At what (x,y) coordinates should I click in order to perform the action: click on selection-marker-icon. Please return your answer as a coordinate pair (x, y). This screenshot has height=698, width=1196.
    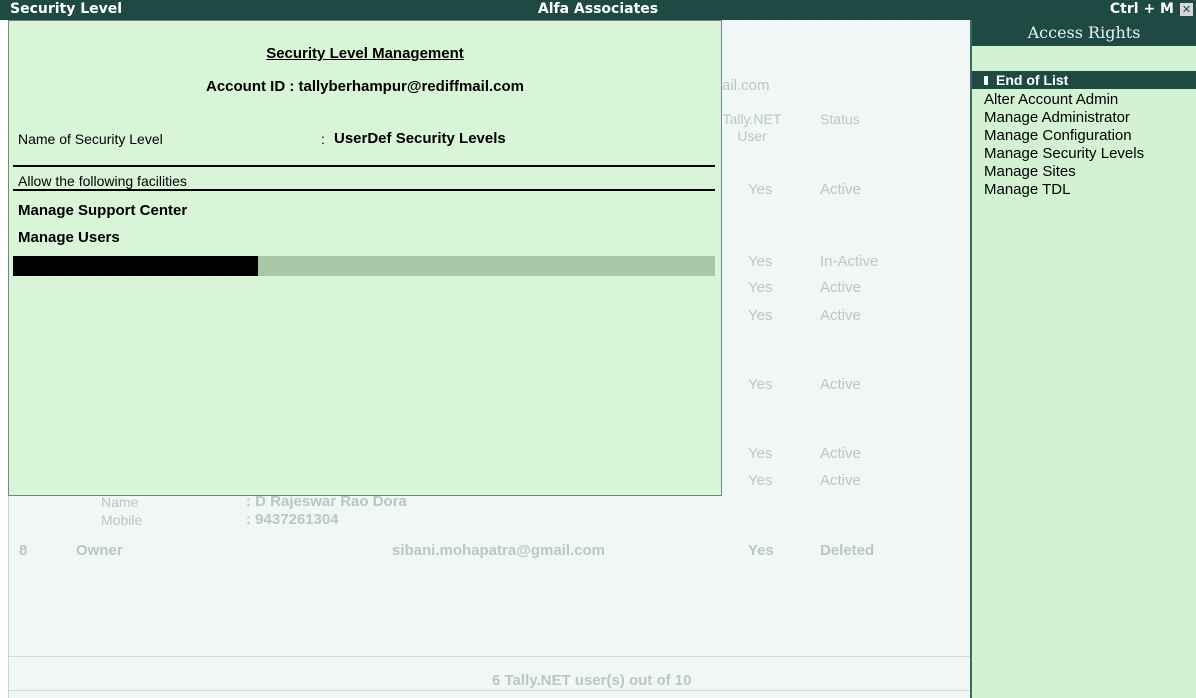
    Looking at the image, I should click on (986, 80).